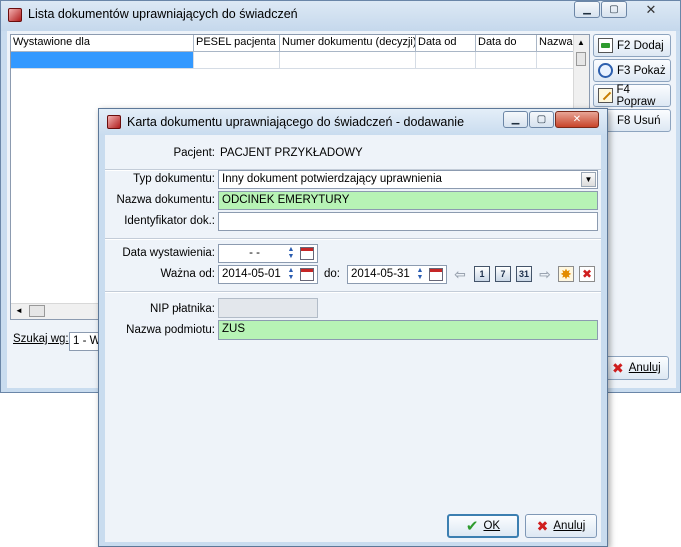 Image resolution: width=681 pixels, height=547 pixels. I want to click on ok-label: OK, so click(492, 526).